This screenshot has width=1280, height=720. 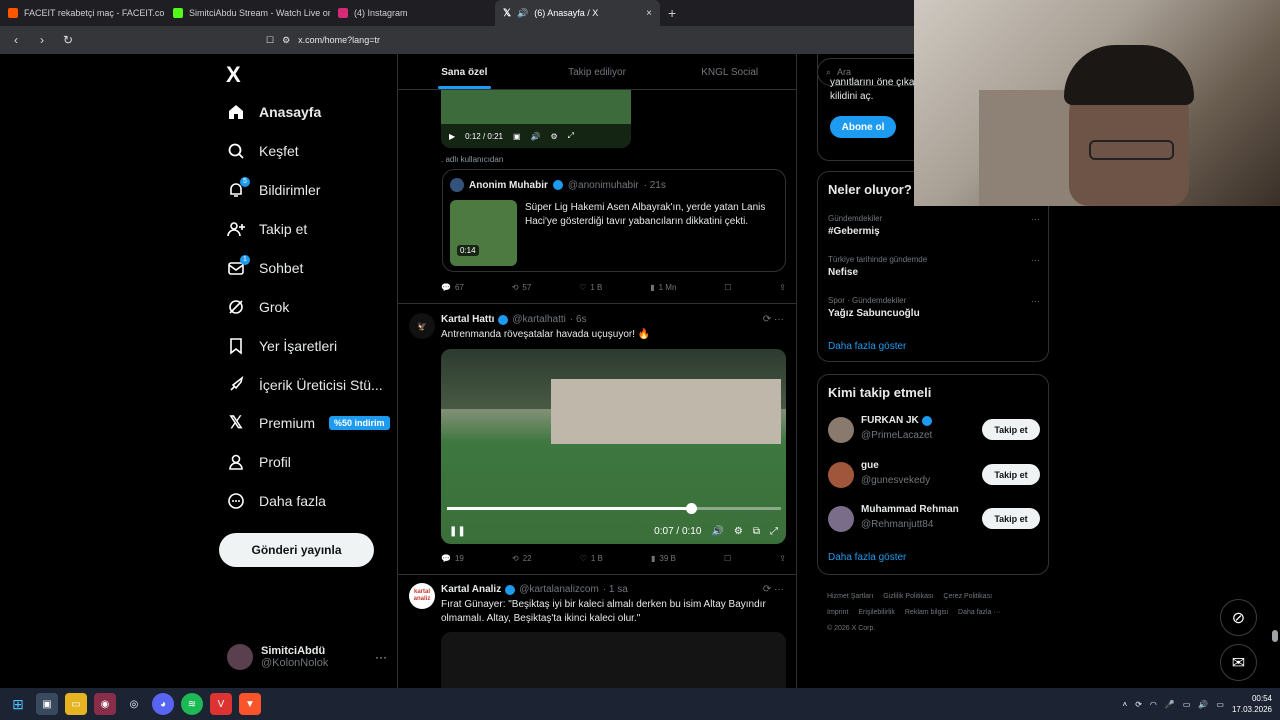 I want to click on sidebar-item-bookmarks: Yer İşaretleri, so click(x=282, y=346).